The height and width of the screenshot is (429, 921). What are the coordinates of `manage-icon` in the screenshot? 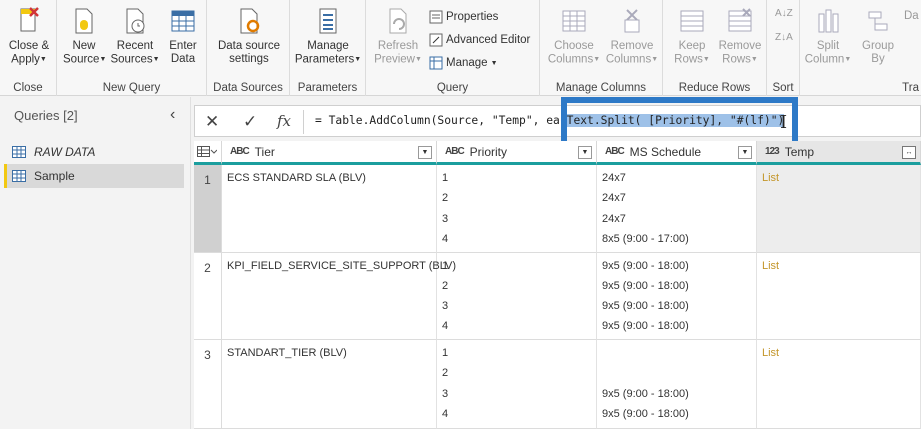 It's located at (436, 63).